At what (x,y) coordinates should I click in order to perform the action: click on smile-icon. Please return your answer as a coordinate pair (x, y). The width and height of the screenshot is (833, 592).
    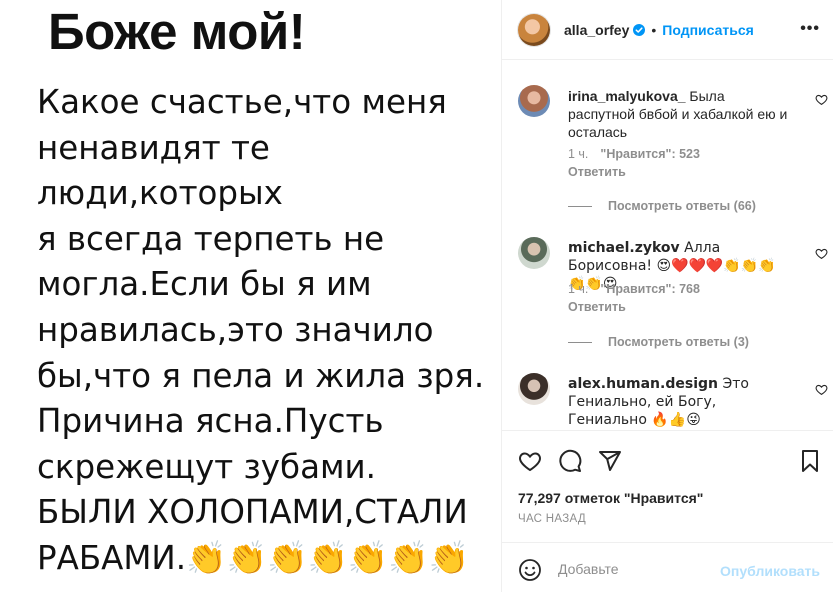
    Looking at the image, I should click on (530, 570).